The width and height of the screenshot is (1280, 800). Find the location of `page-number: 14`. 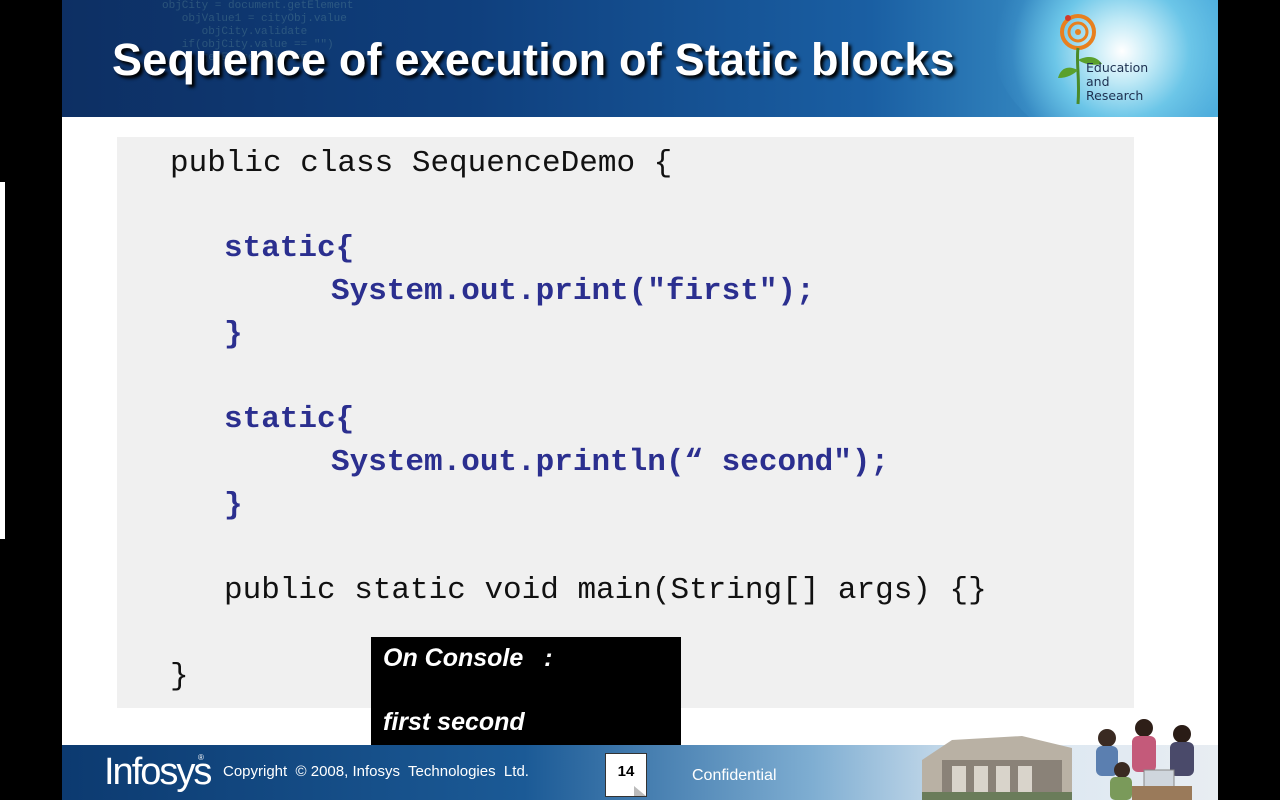

page-number: 14 is located at coordinates (626, 771).